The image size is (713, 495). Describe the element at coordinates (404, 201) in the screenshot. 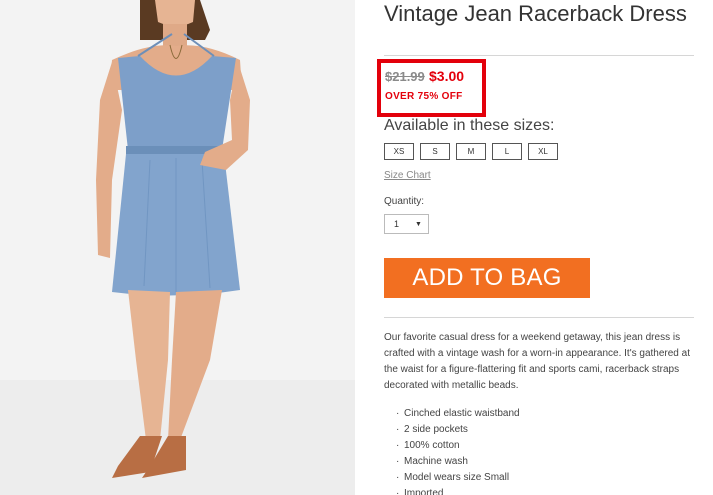

I see `quantity-label: Quantity:` at that location.